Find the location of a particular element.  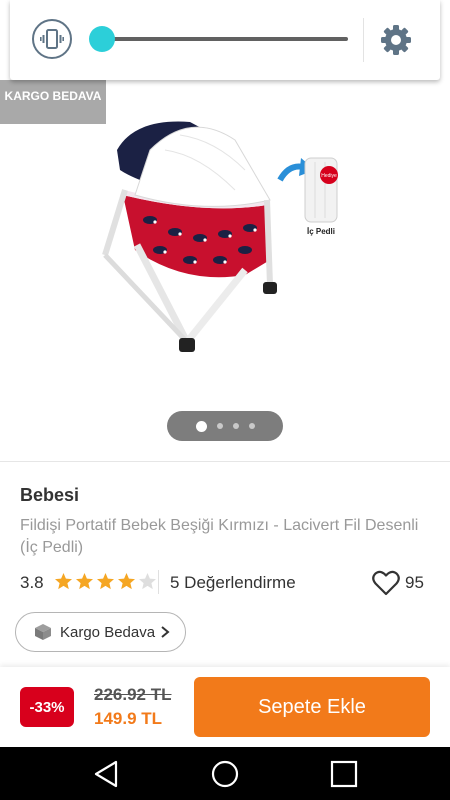

add-to-cart-button: Sepete Ekle is located at coordinates (312, 707).